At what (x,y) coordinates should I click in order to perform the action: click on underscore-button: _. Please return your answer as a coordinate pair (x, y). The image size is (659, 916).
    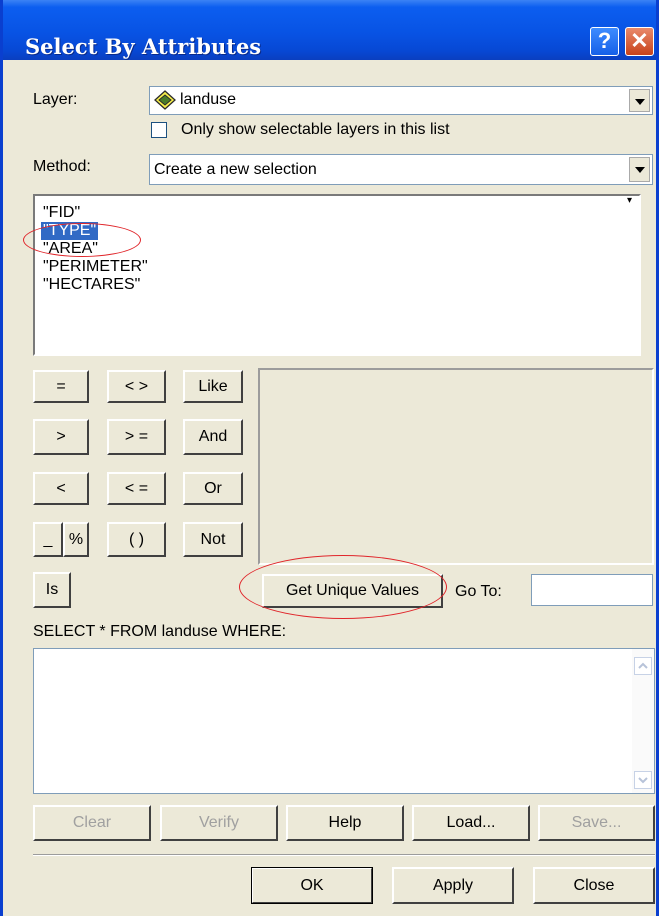
    Looking at the image, I should click on (48, 539).